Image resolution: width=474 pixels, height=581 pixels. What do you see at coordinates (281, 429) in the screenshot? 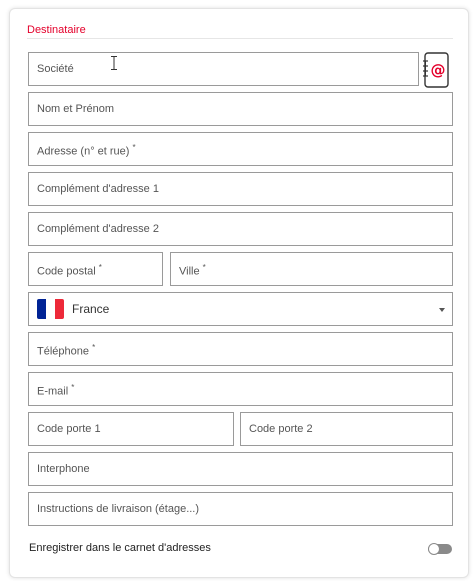
I see `door-code-2-placeholder: Code porte 2` at bounding box center [281, 429].